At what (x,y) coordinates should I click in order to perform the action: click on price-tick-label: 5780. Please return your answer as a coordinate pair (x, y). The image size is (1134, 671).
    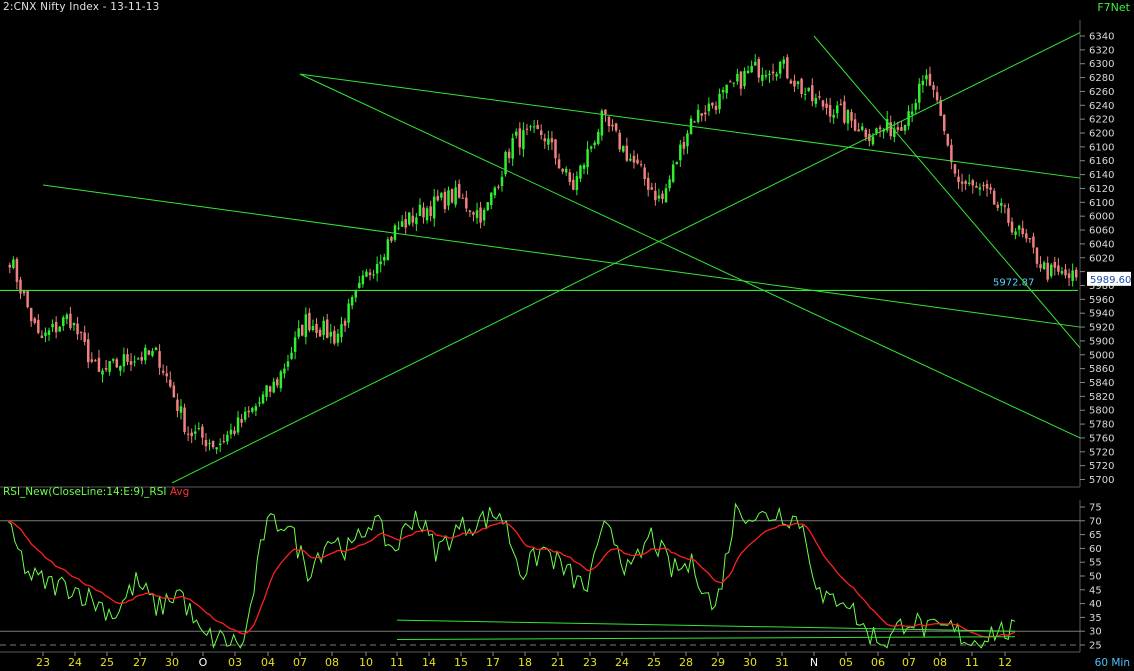
    Looking at the image, I should click on (1101, 425).